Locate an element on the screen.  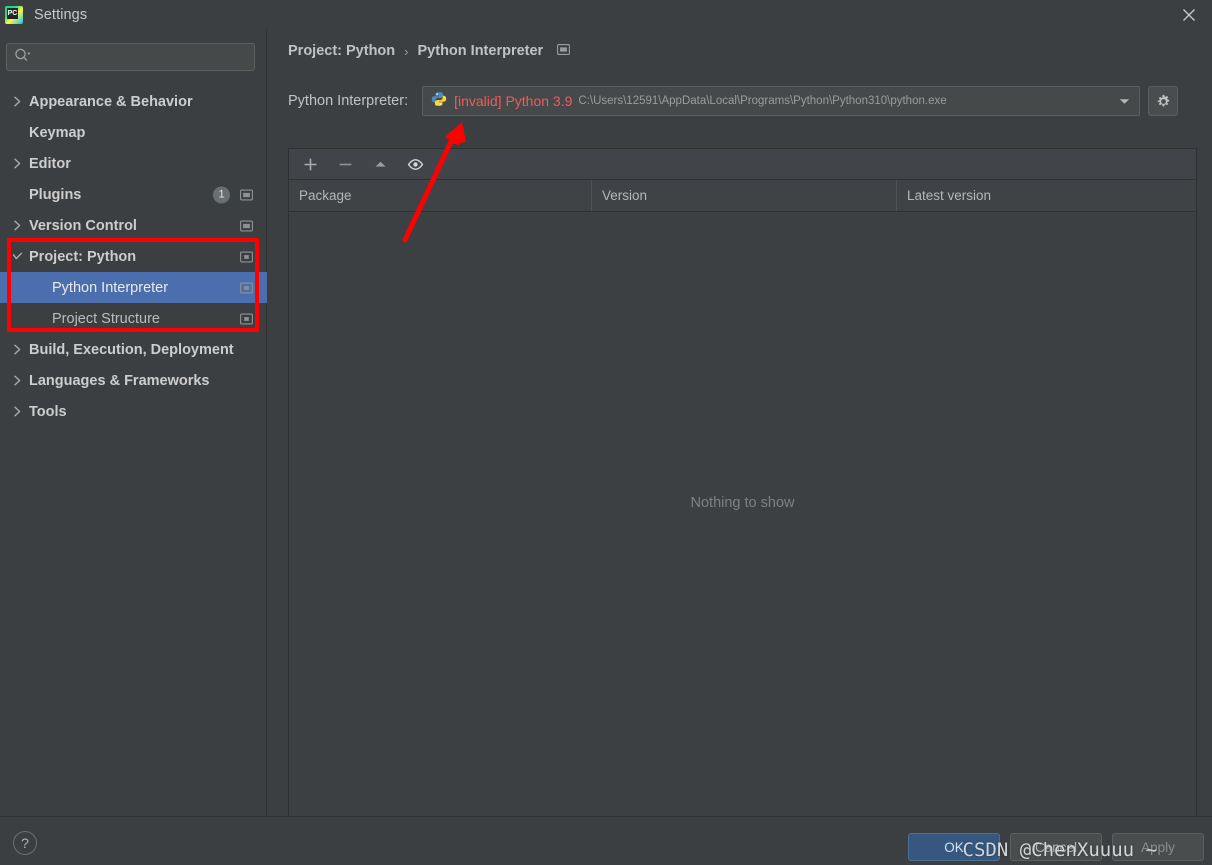
sidebar-item-languages-frameworks: Languages & Frameworks is located at coordinates (133, 380).